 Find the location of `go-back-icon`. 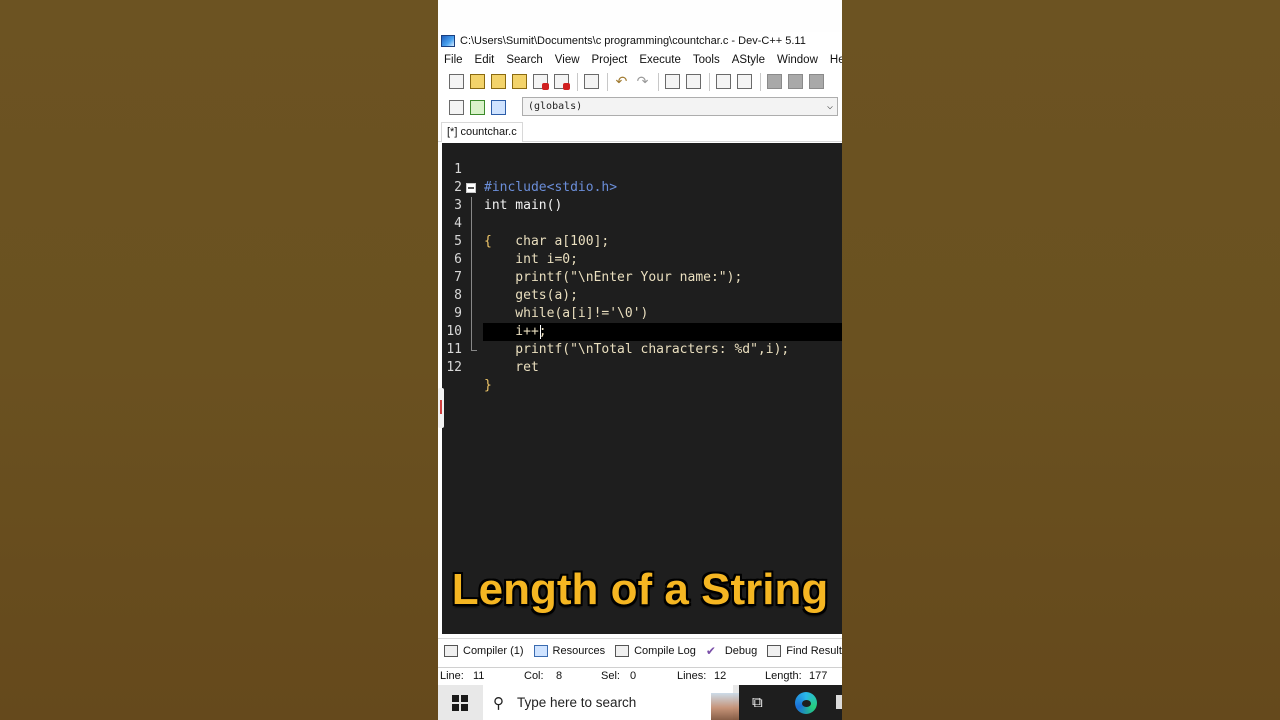

go-back-icon is located at coordinates (774, 81).